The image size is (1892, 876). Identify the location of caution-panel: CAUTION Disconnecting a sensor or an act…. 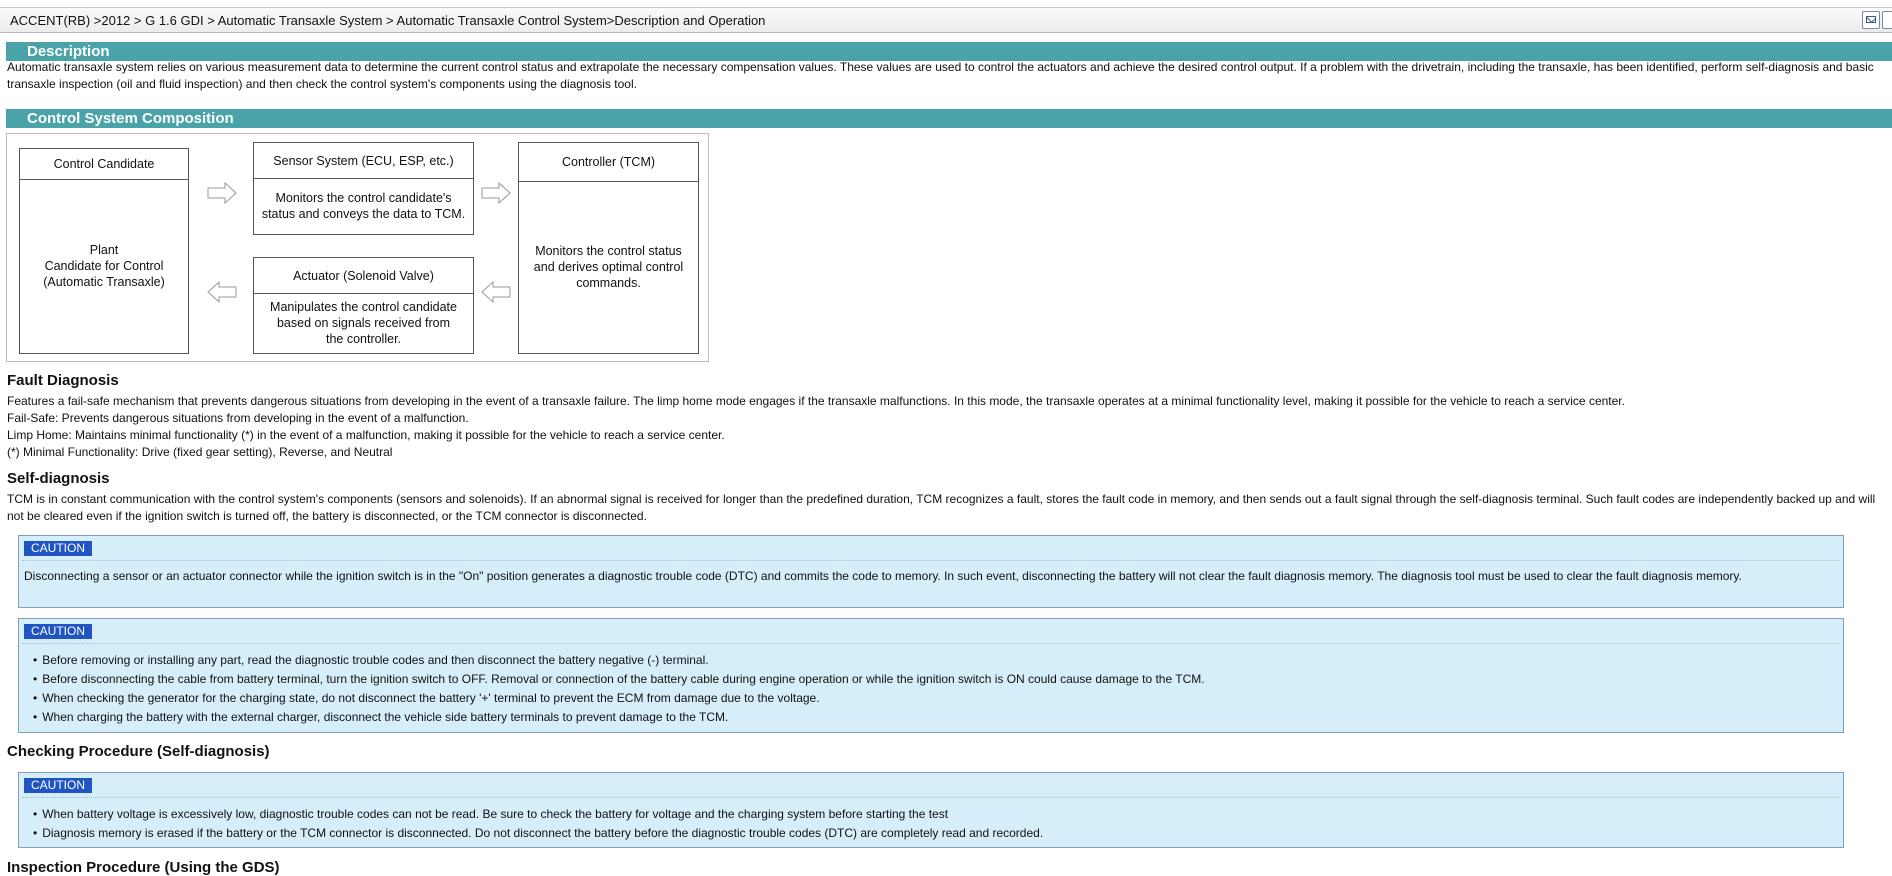
(931, 571).